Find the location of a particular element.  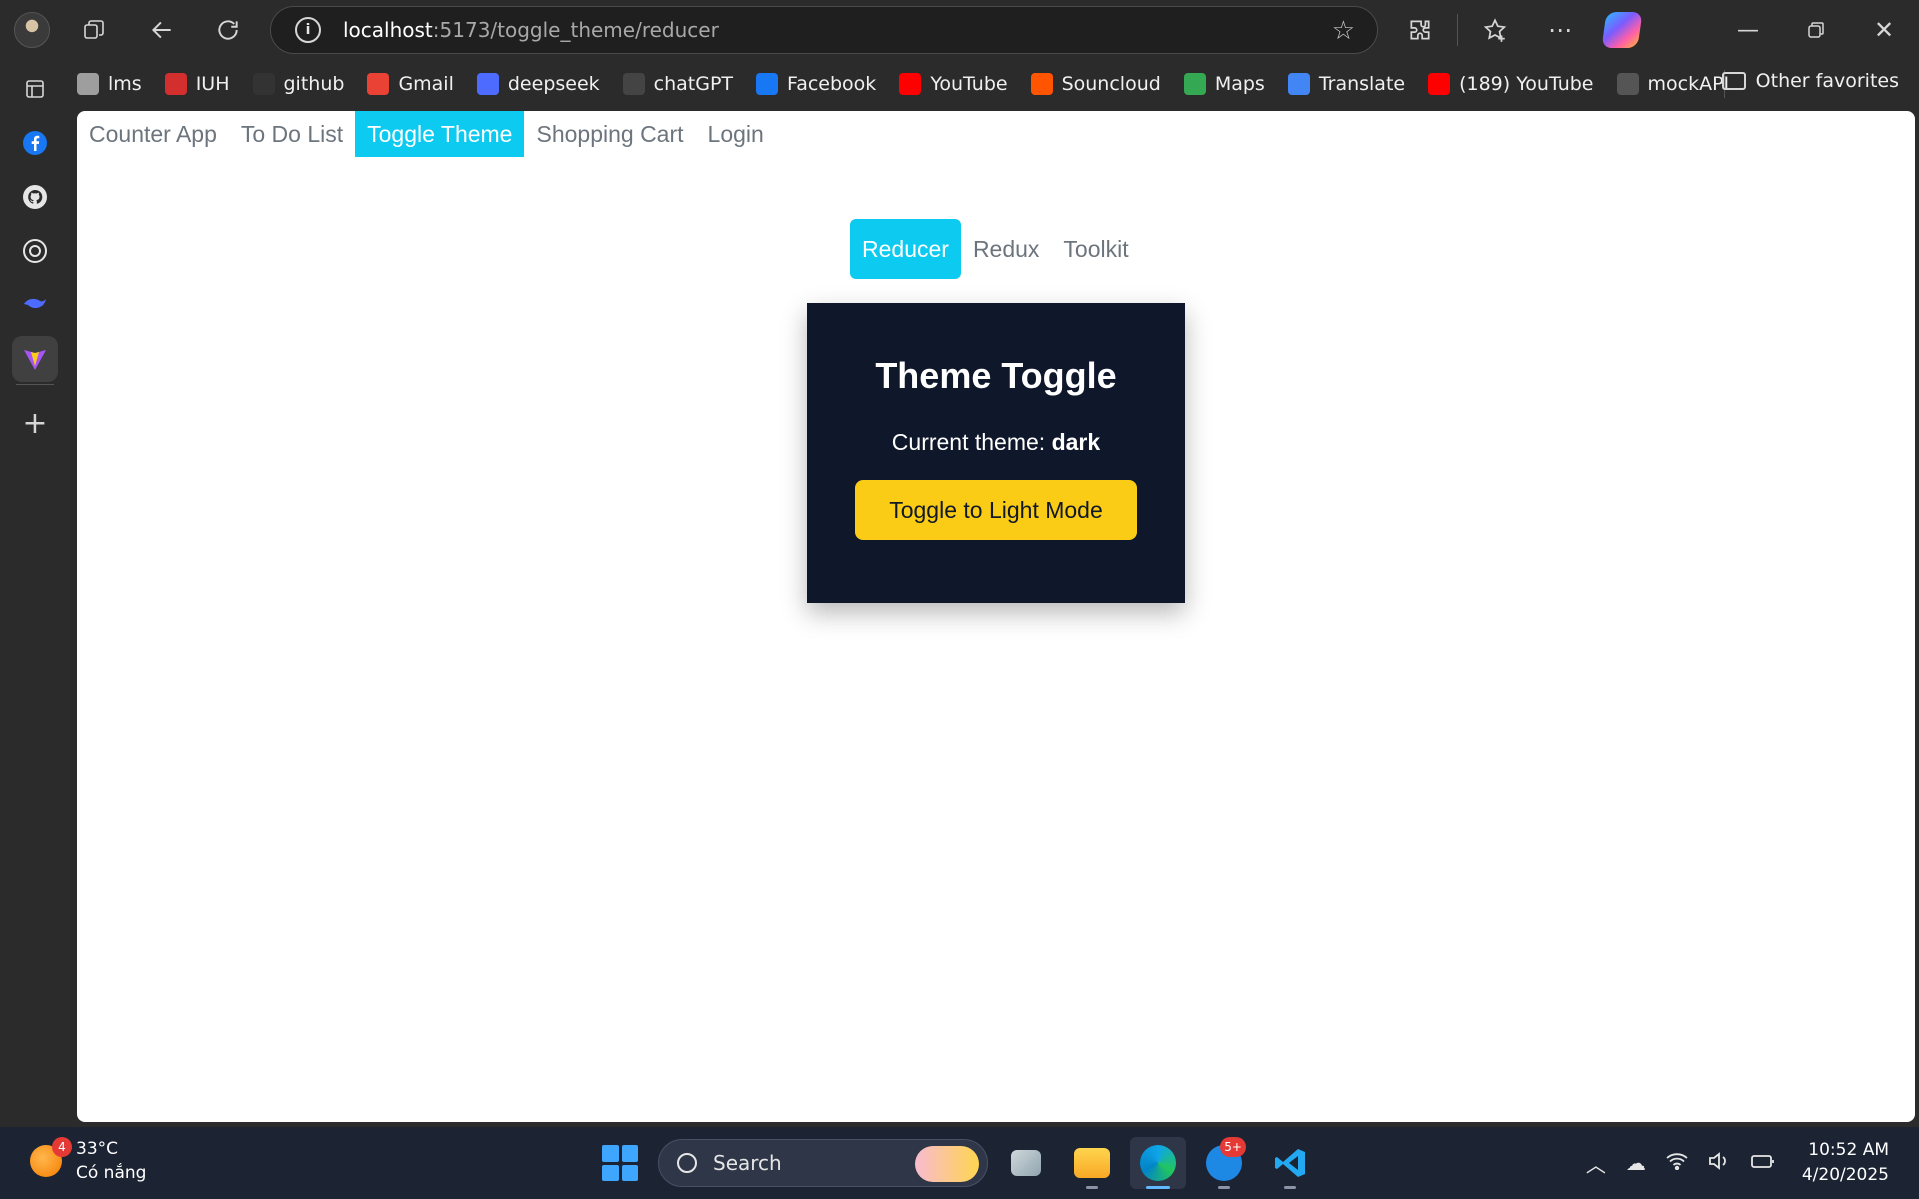

workspaces-icon is located at coordinates (94, 30).